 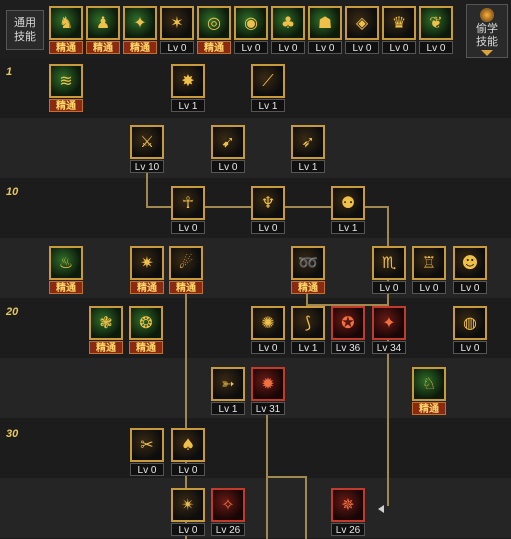 What do you see at coordinates (308, 270) in the screenshot?
I see `tree-skill: ➿ 精通` at bounding box center [308, 270].